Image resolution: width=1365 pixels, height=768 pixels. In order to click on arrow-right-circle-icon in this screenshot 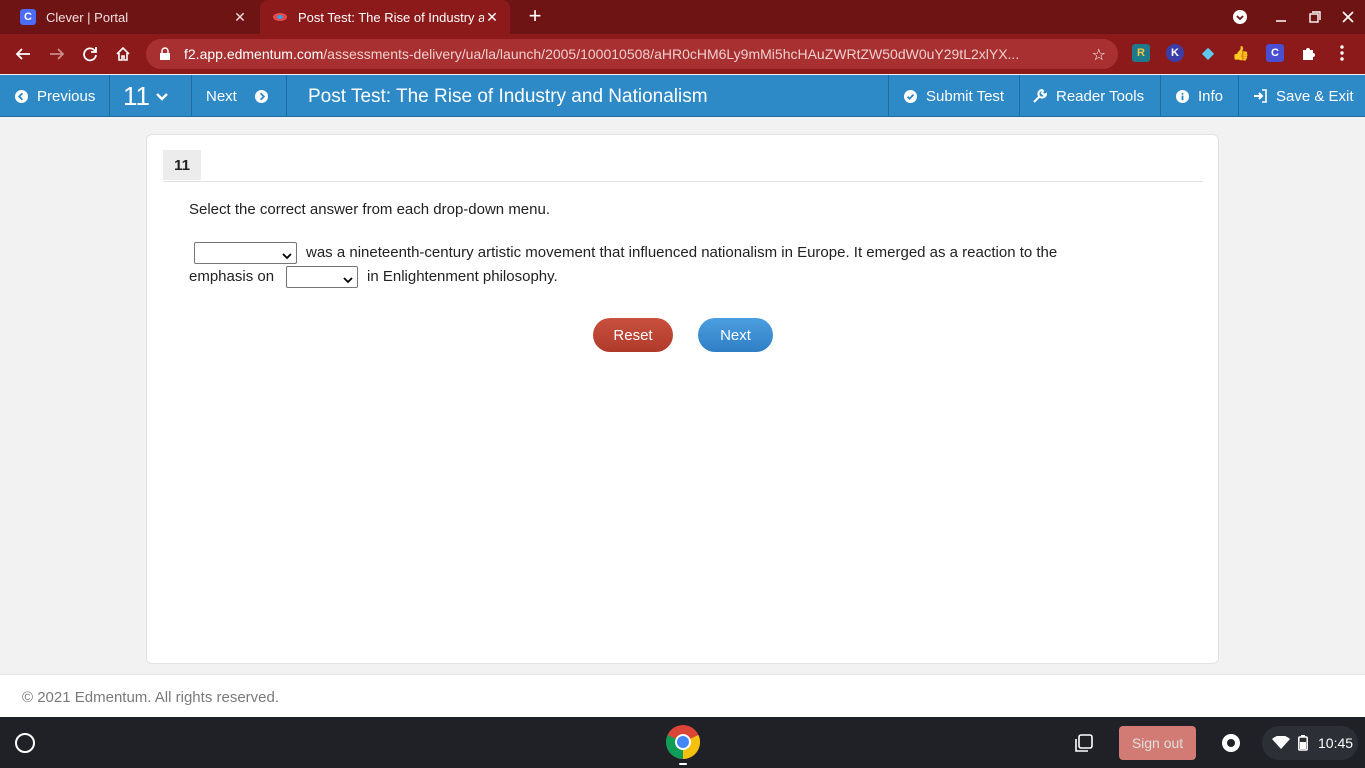, I will do `click(262, 96)`.